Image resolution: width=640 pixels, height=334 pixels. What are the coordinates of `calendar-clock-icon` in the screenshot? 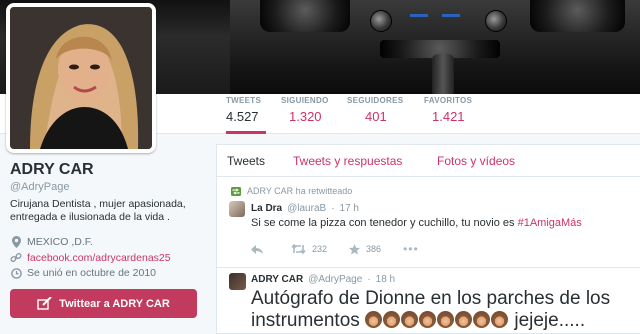 It's located at (16, 273).